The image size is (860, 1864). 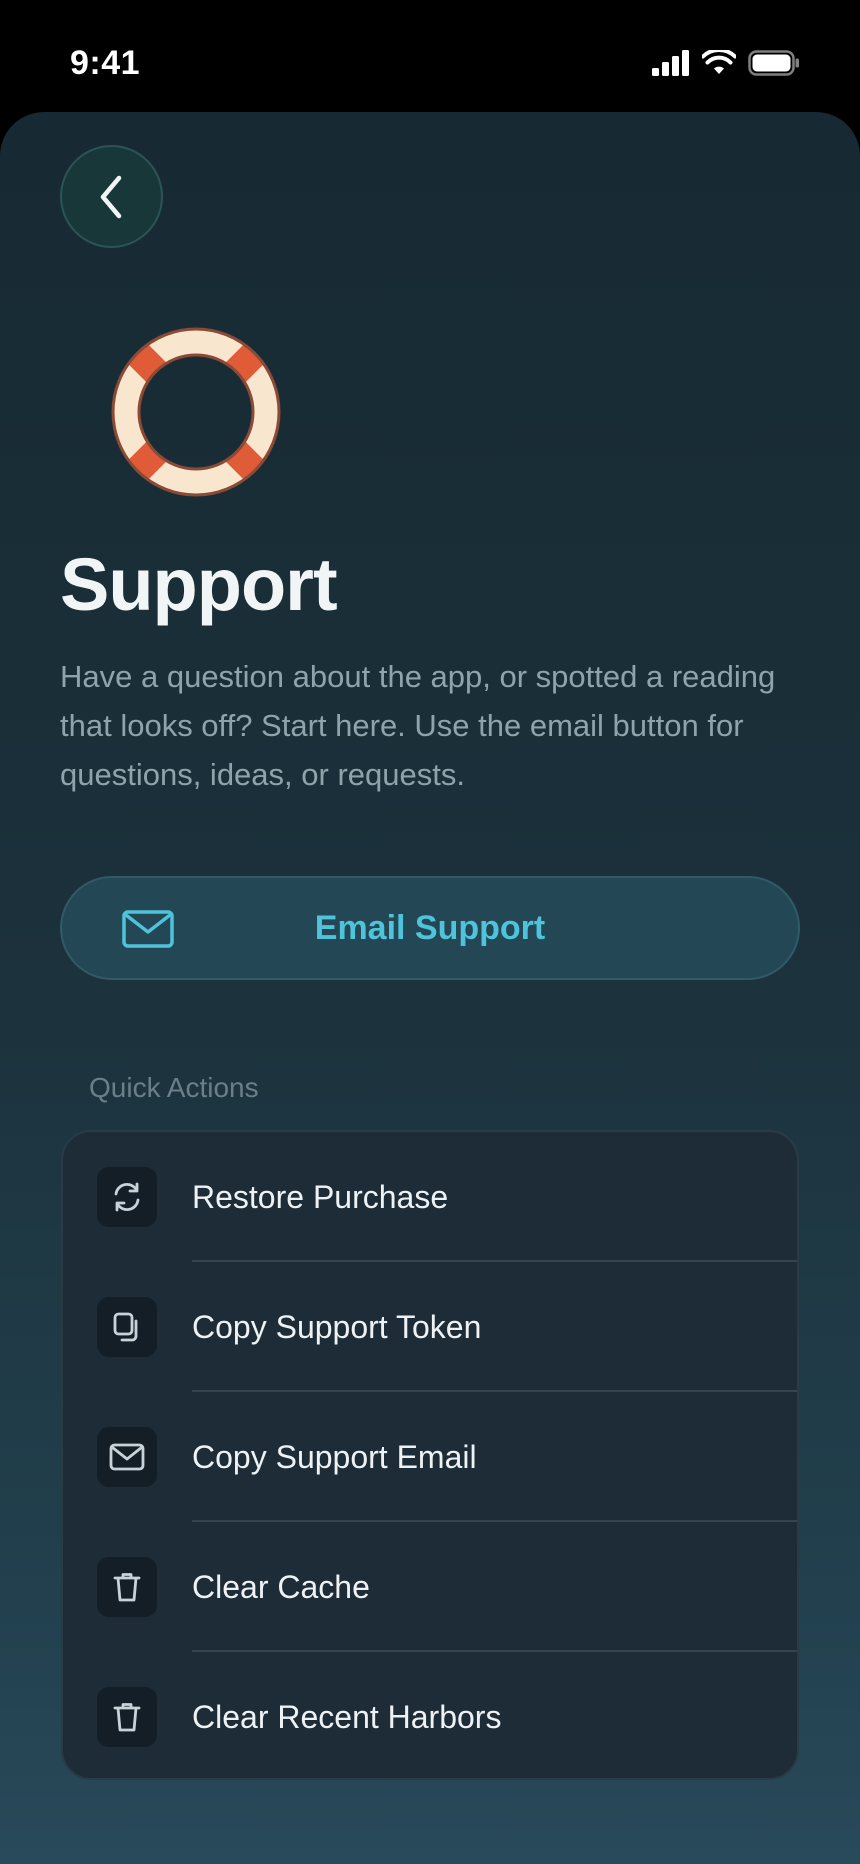 I want to click on life-ring-icon, so click(x=196, y=412).